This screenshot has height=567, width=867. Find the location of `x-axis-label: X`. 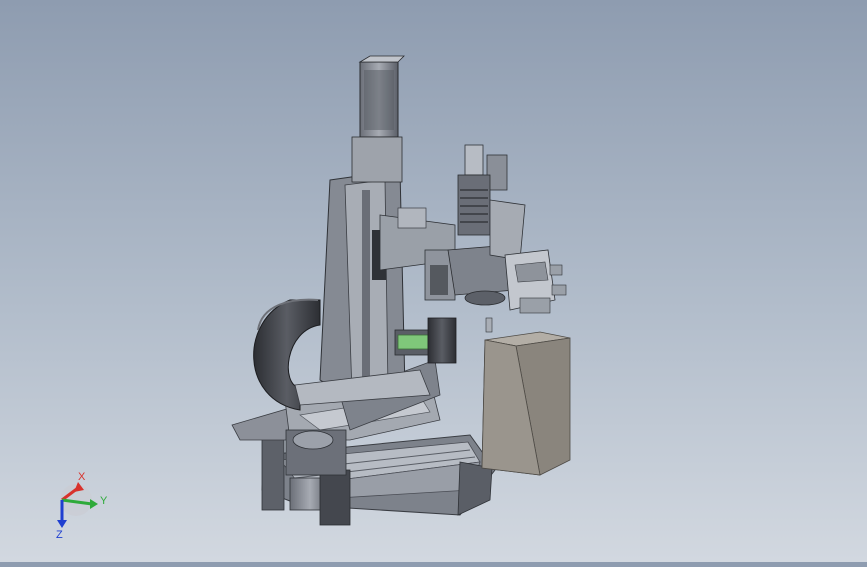

x-axis-label: X is located at coordinates (82, 477).